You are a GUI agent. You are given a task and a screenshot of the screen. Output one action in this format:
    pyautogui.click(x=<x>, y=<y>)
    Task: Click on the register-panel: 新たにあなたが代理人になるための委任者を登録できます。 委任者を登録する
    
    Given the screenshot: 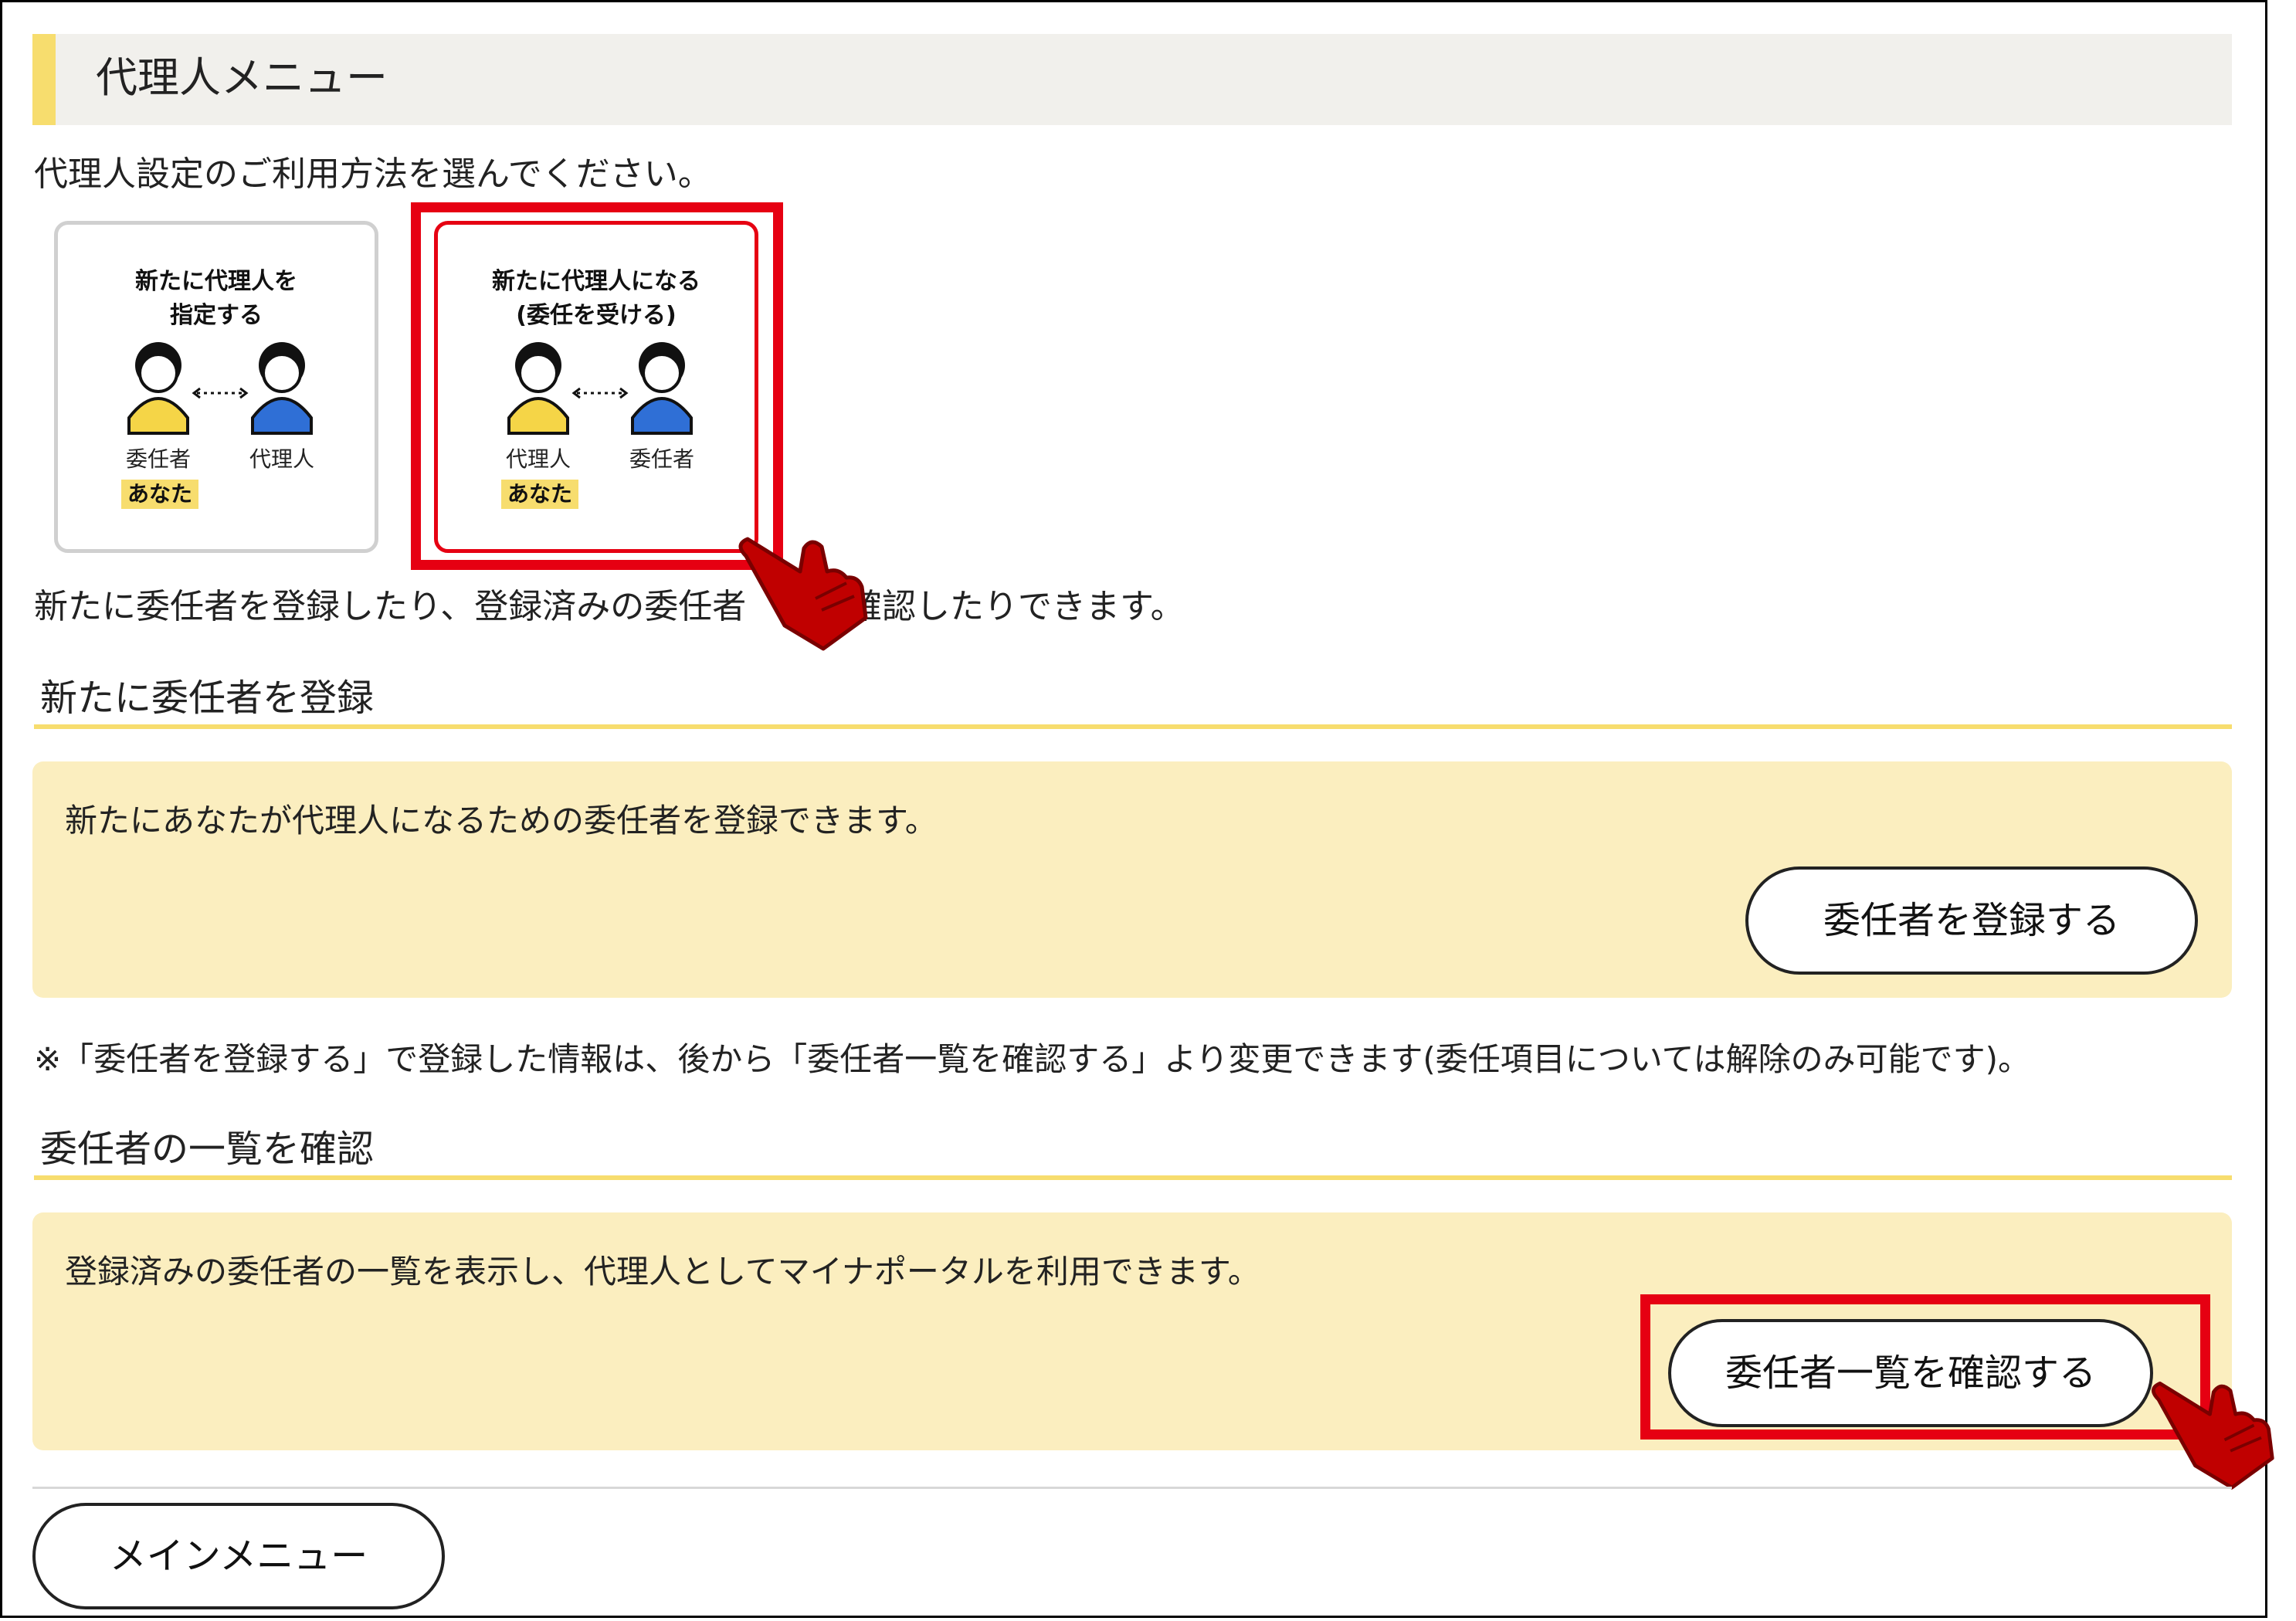 What is the action you would take?
    pyautogui.click(x=1132, y=880)
    